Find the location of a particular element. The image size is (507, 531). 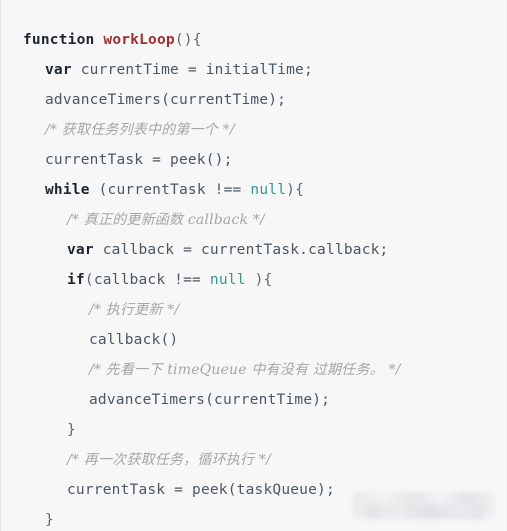

code-token-comment: /* 先看一下 timeQueue 中有没有 过期任务。 */ is located at coordinates (245, 370).